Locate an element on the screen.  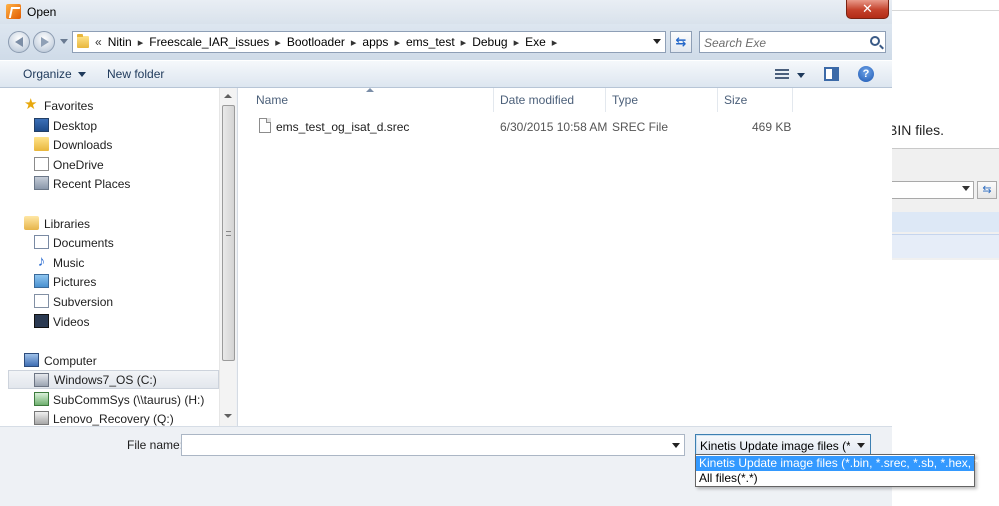
subversion-icon is located at coordinates (41, 301).